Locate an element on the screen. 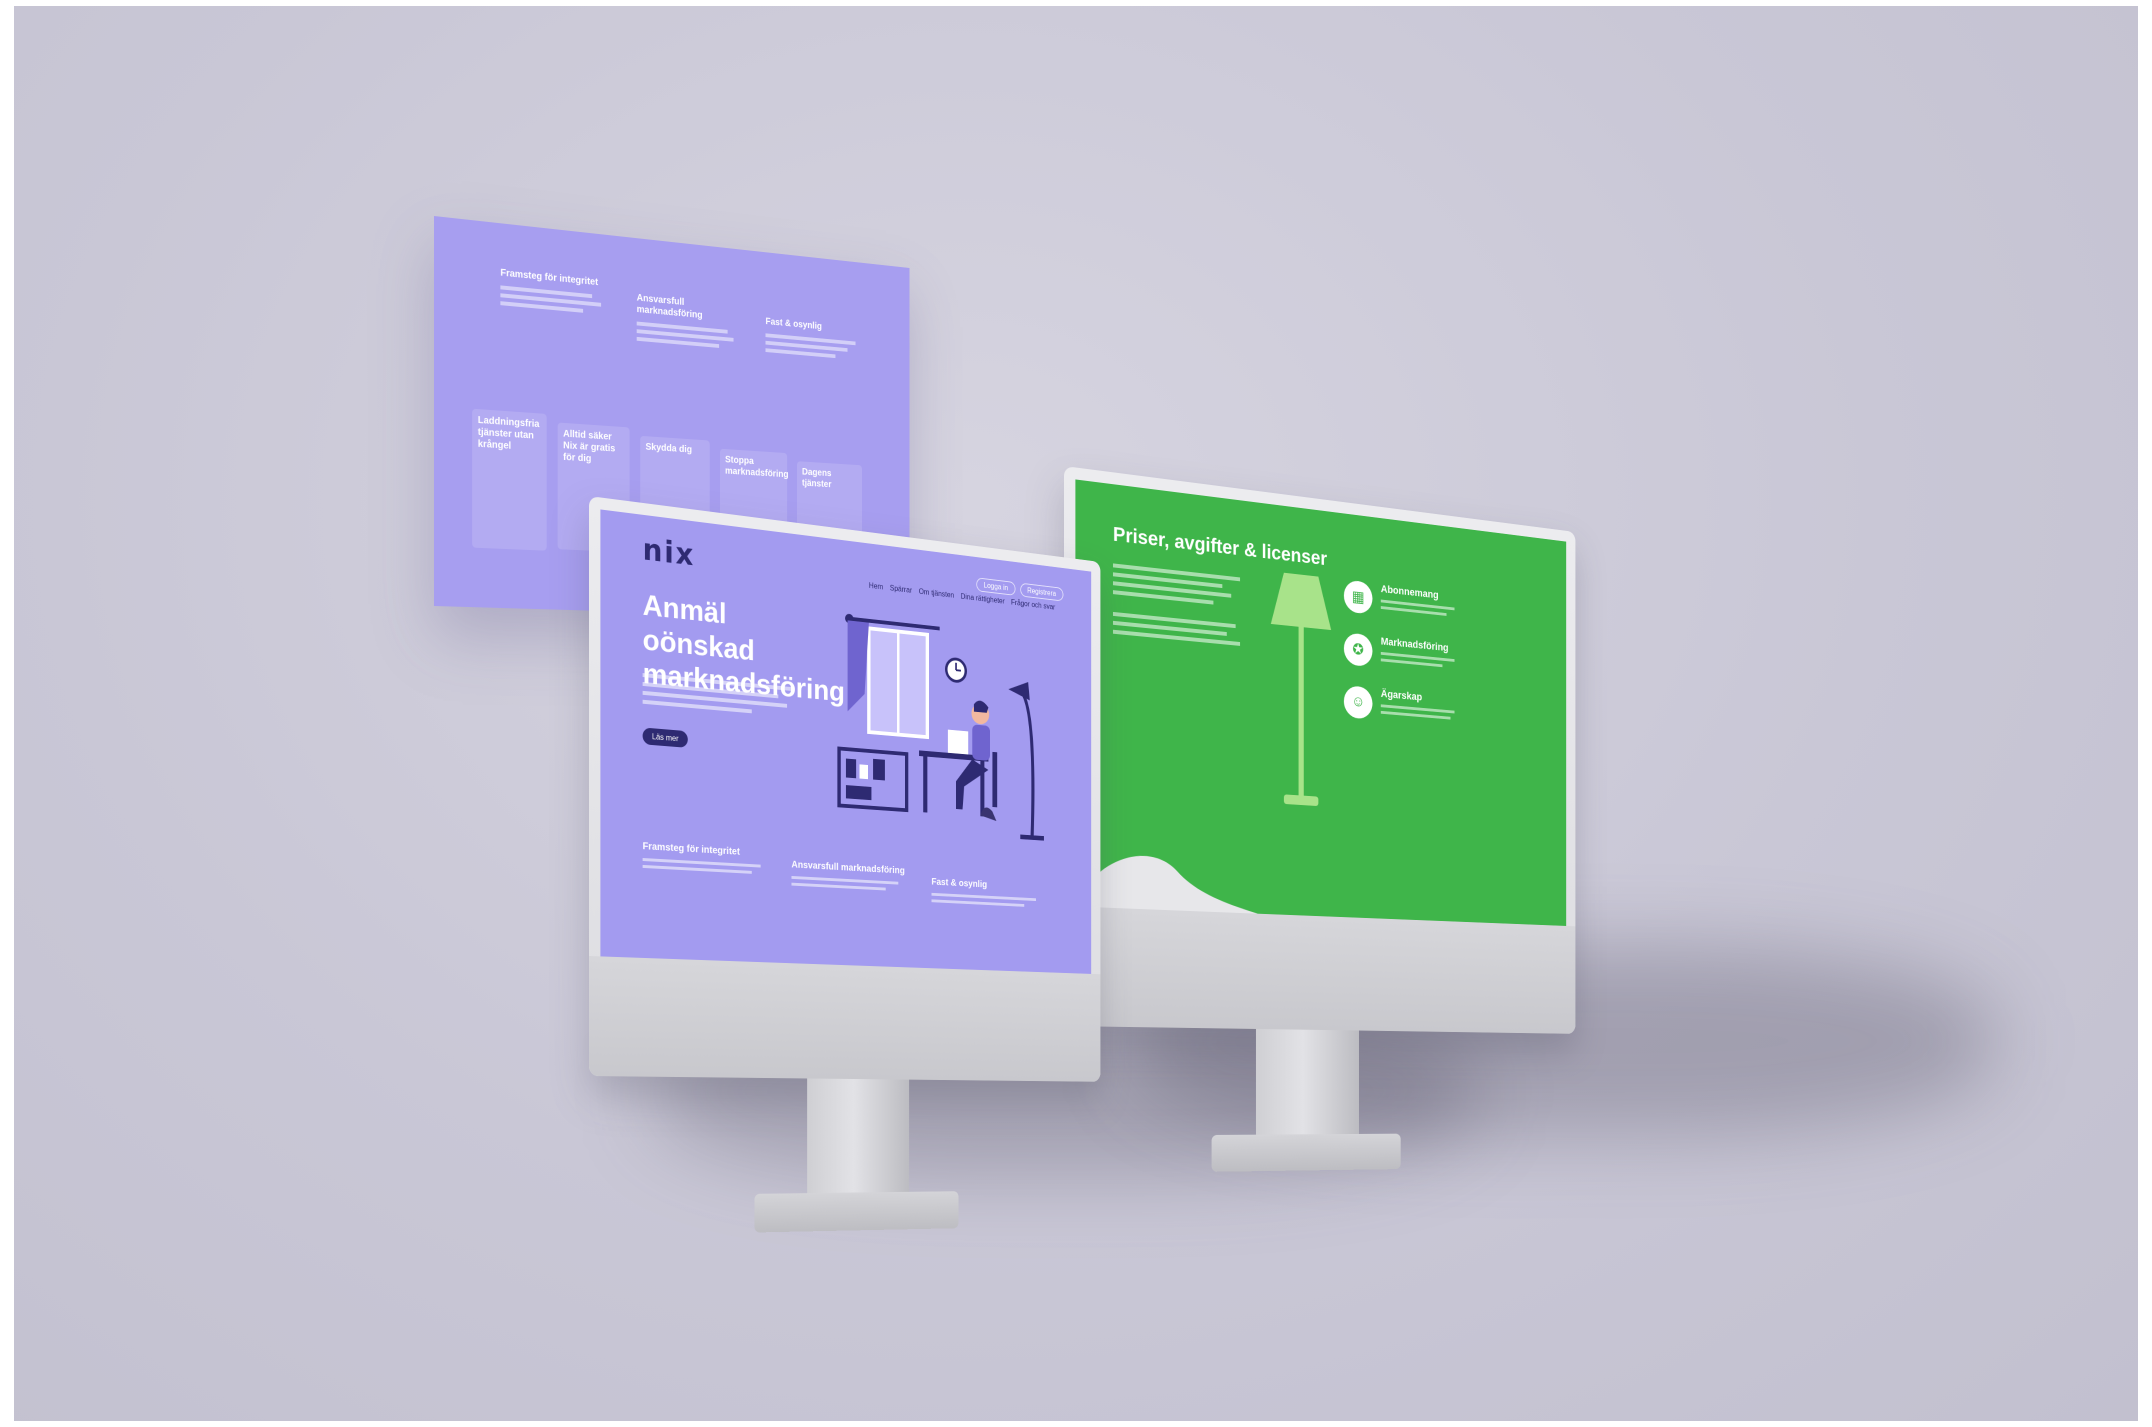  panel-column: Framsteg för integritet is located at coordinates (555, 303).